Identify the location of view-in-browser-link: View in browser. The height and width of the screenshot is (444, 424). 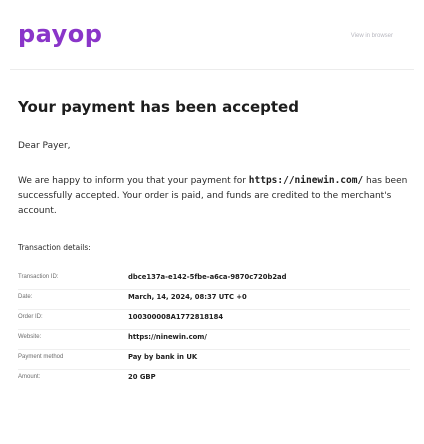
(372, 36).